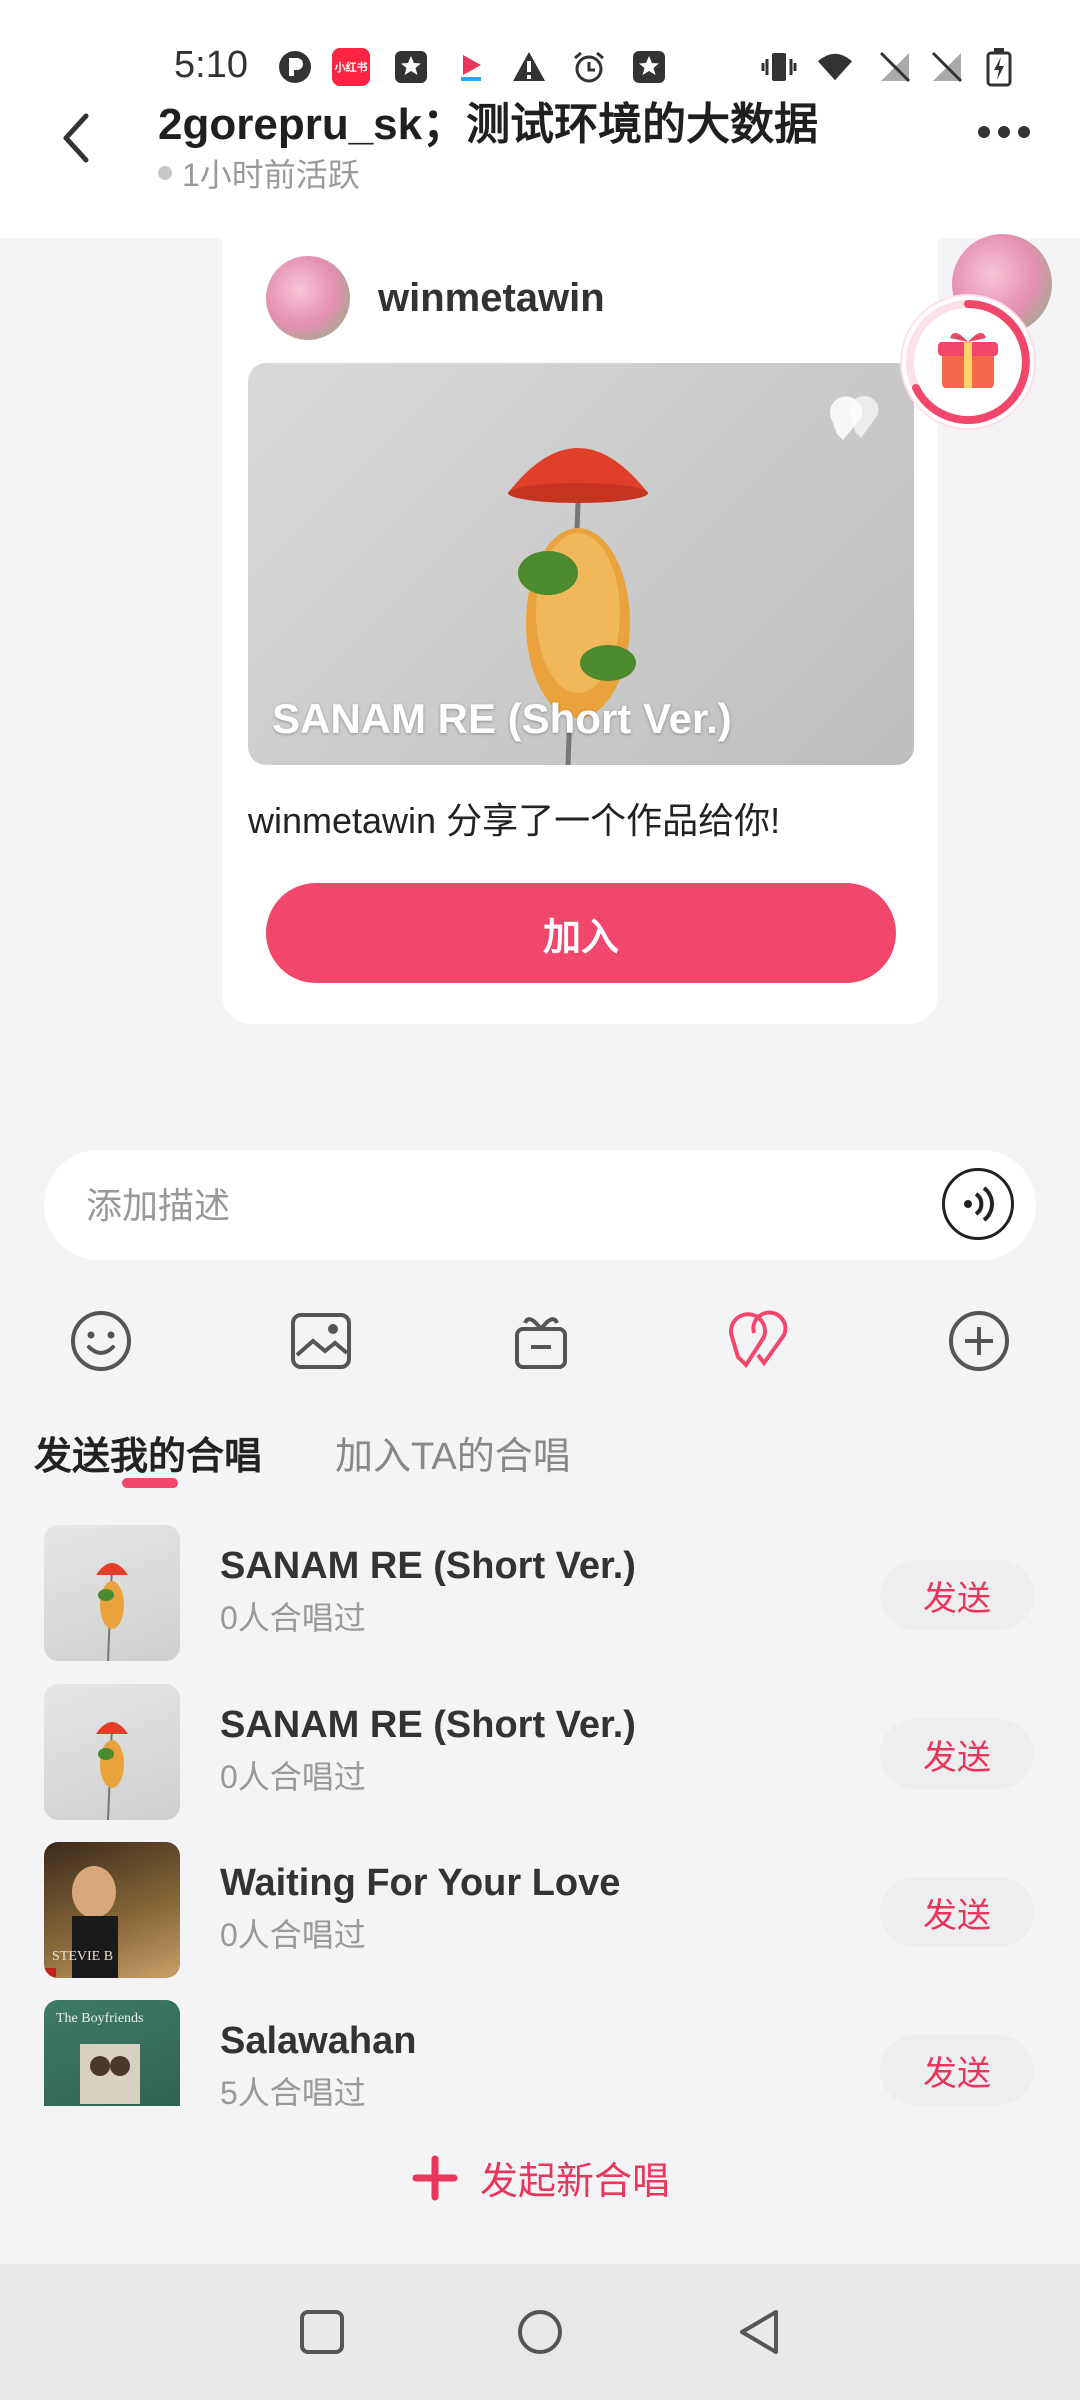  I want to click on stevie-b-album-art: STEVIE B, so click(81, 1922).